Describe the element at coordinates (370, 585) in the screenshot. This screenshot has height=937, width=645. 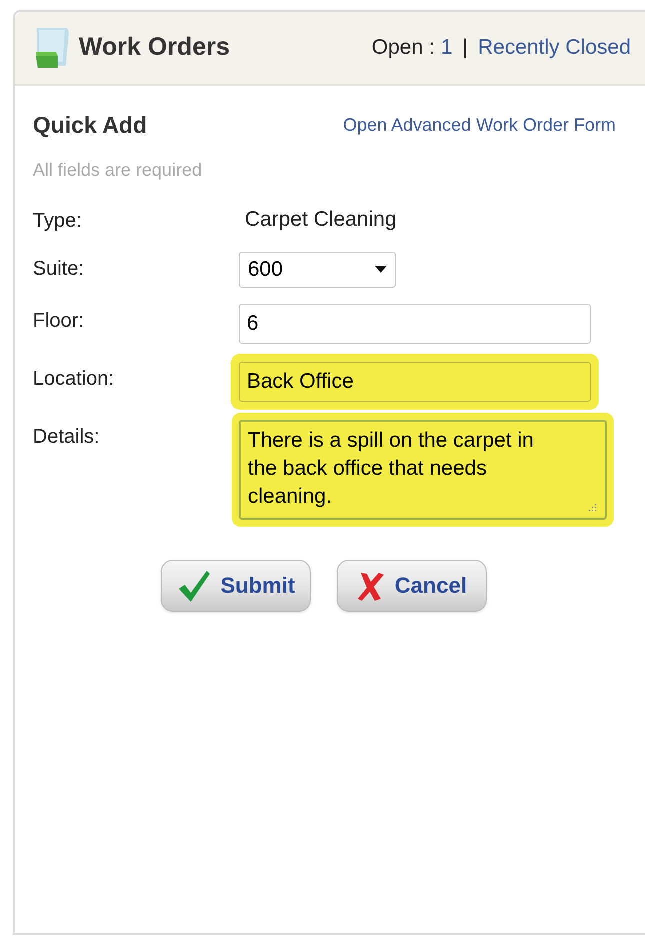
I see `cross-icon` at that location.